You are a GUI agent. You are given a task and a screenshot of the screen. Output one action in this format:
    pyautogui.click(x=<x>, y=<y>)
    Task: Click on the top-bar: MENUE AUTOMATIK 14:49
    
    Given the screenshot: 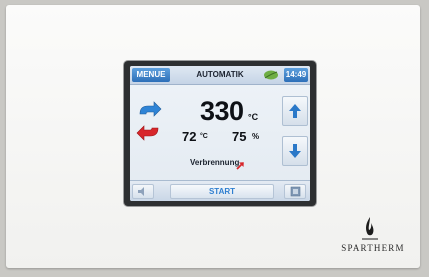 What is the action you would take?
    pyautogui.click(x=220, y=75)
    